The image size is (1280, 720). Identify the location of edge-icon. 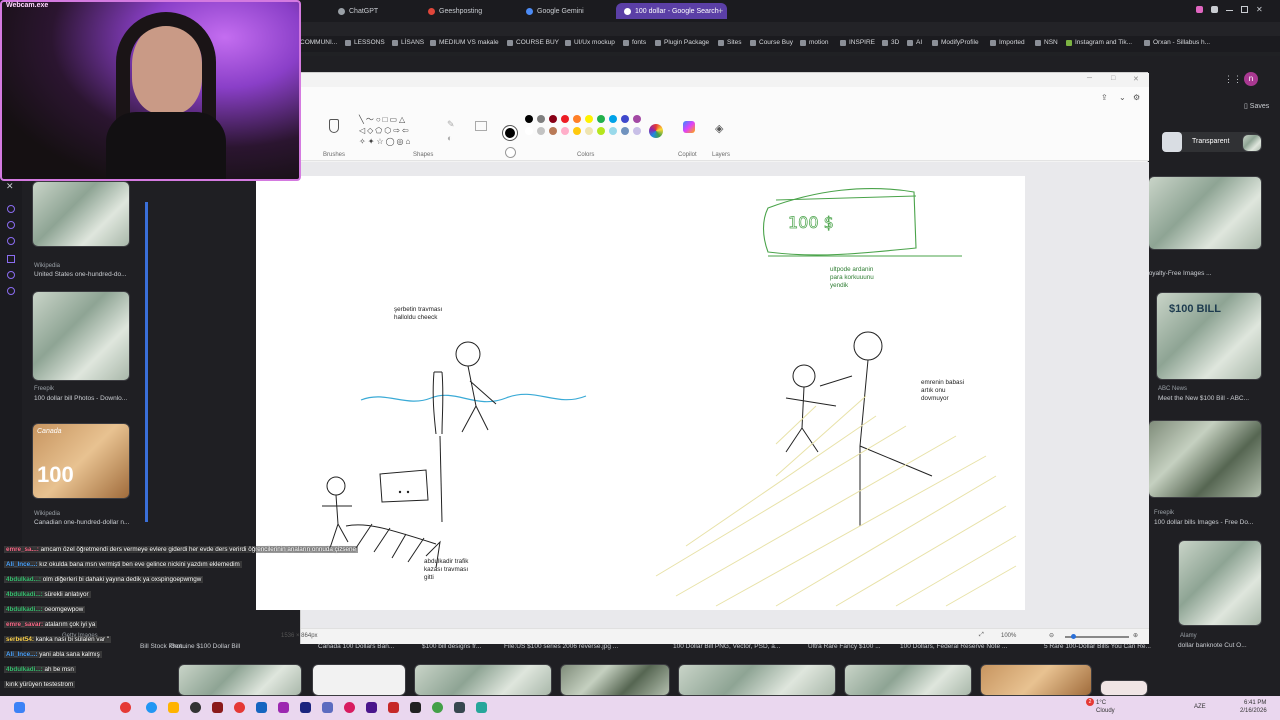
(151, 707).